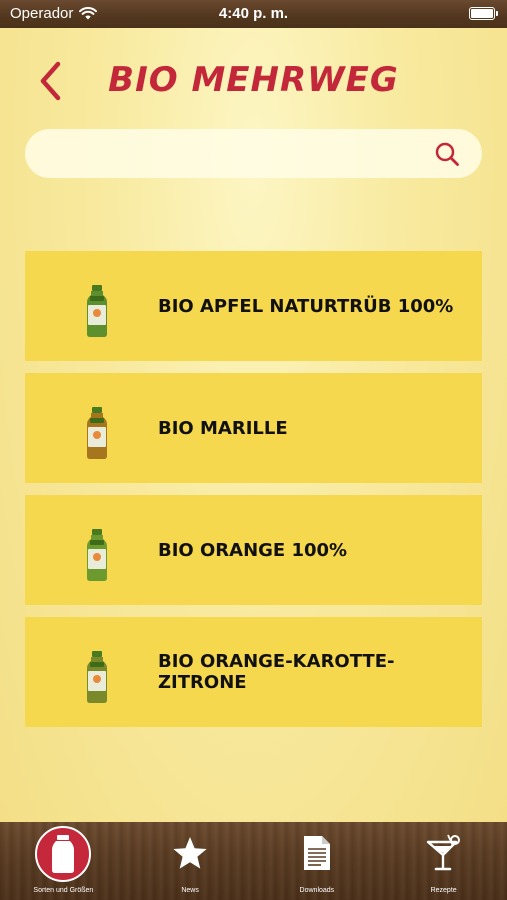 Image resolution: width=507 pixels, height=900 pixels. Describe the element at coordinates (276, 672) in the screenshot. I see `product-name: BIO ORANGE-KAROTTE-ZITRONE` at that location.